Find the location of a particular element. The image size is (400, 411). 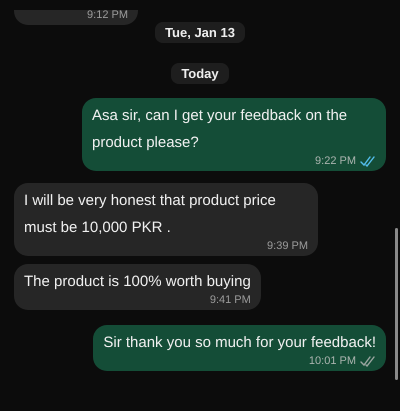

date-separator: Tue, Jan 13 is located at coordinates (200, 32).